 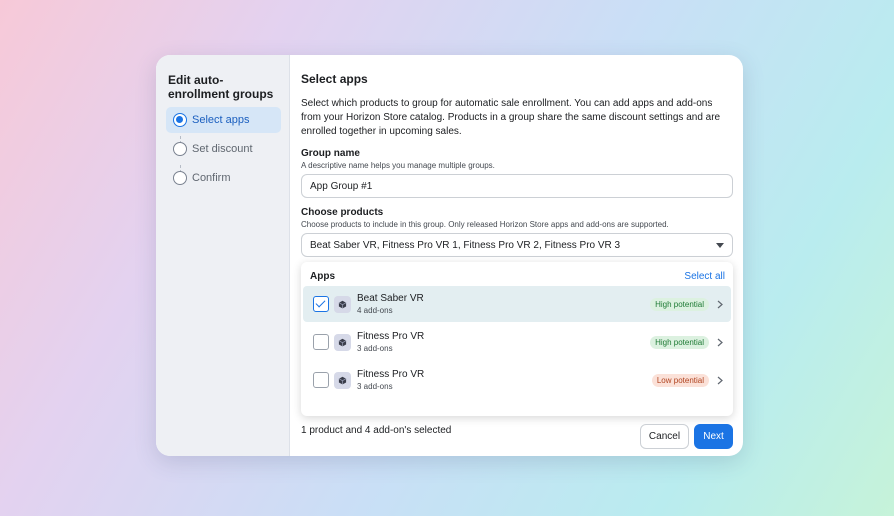 I want to click on cancel-button: Cancel, so click(x=664, y=436).